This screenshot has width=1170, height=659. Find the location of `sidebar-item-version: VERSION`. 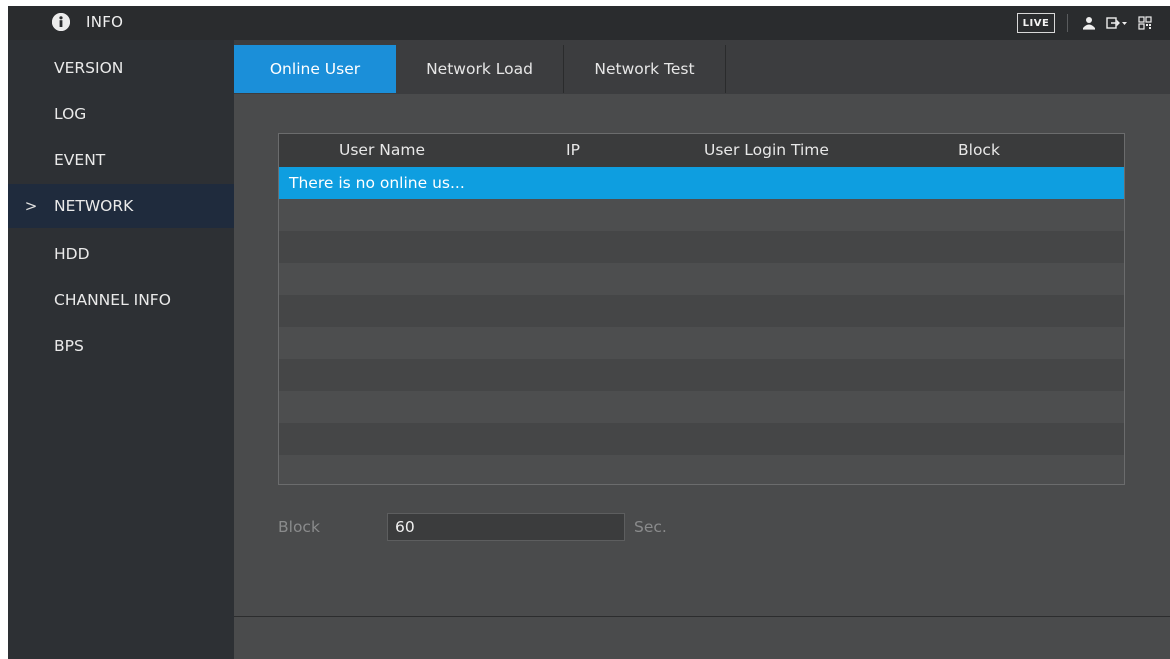

sidebar-item-version: VERSION is located at coordinates (121, 68).